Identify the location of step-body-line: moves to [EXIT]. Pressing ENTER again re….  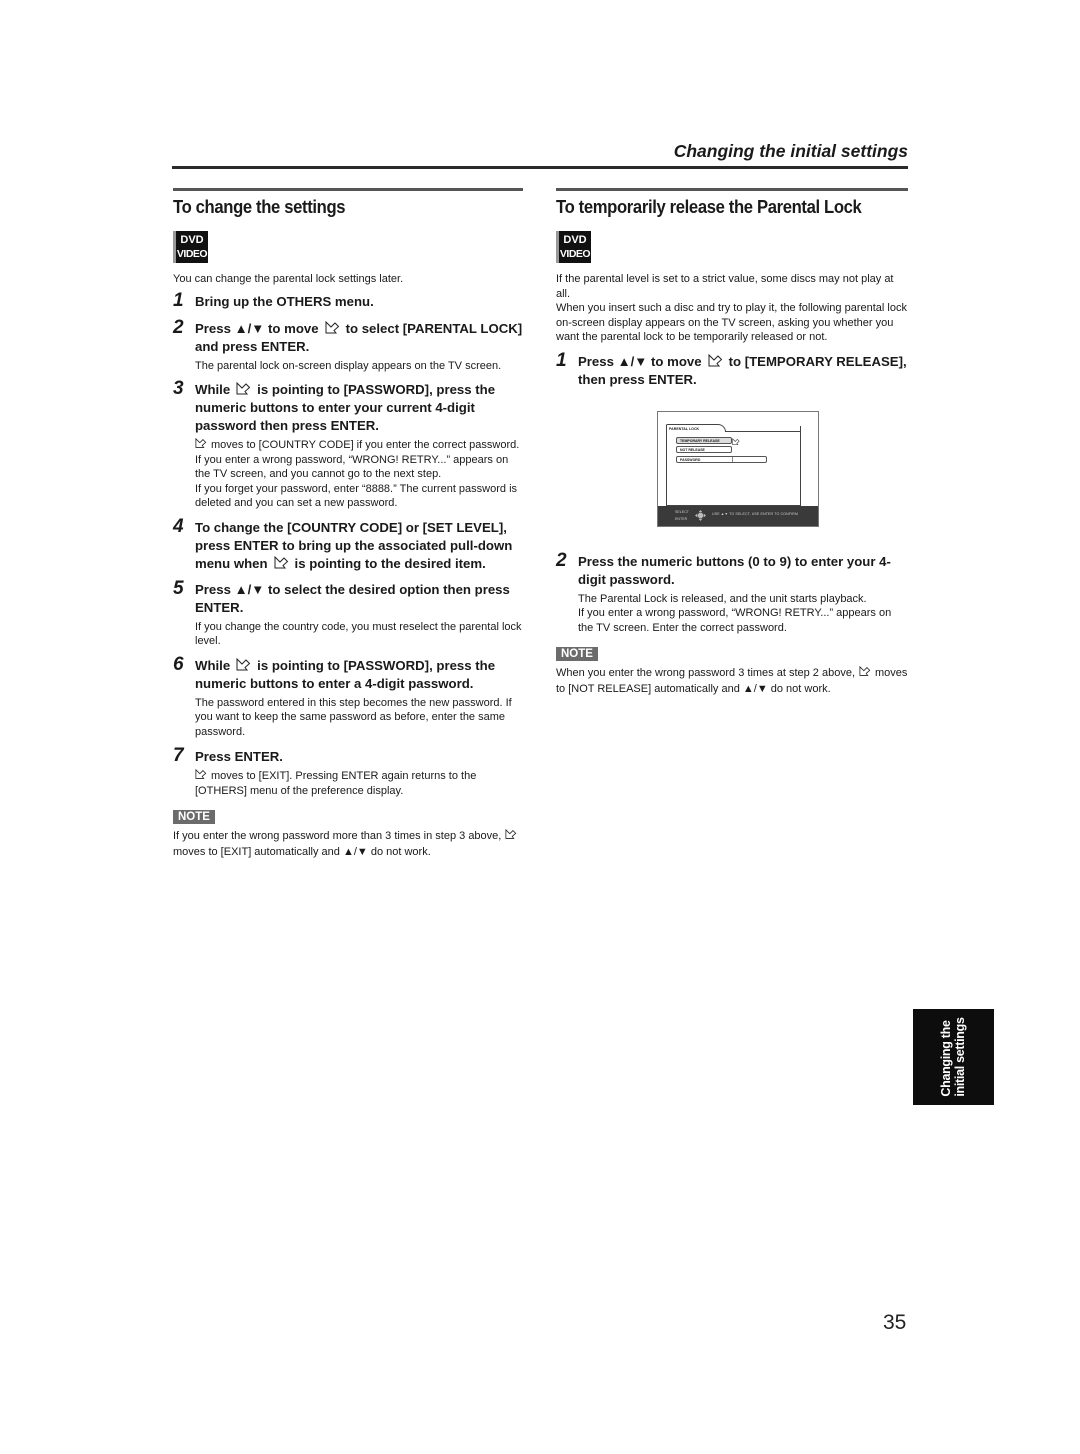
(336, 783).